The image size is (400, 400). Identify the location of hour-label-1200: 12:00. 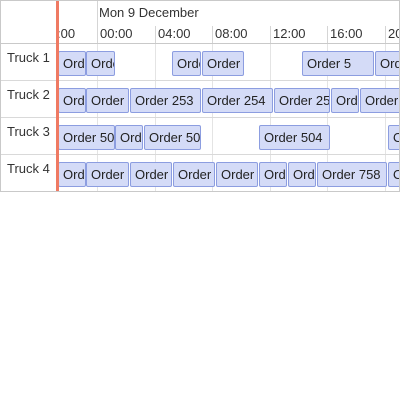
(289, 33).